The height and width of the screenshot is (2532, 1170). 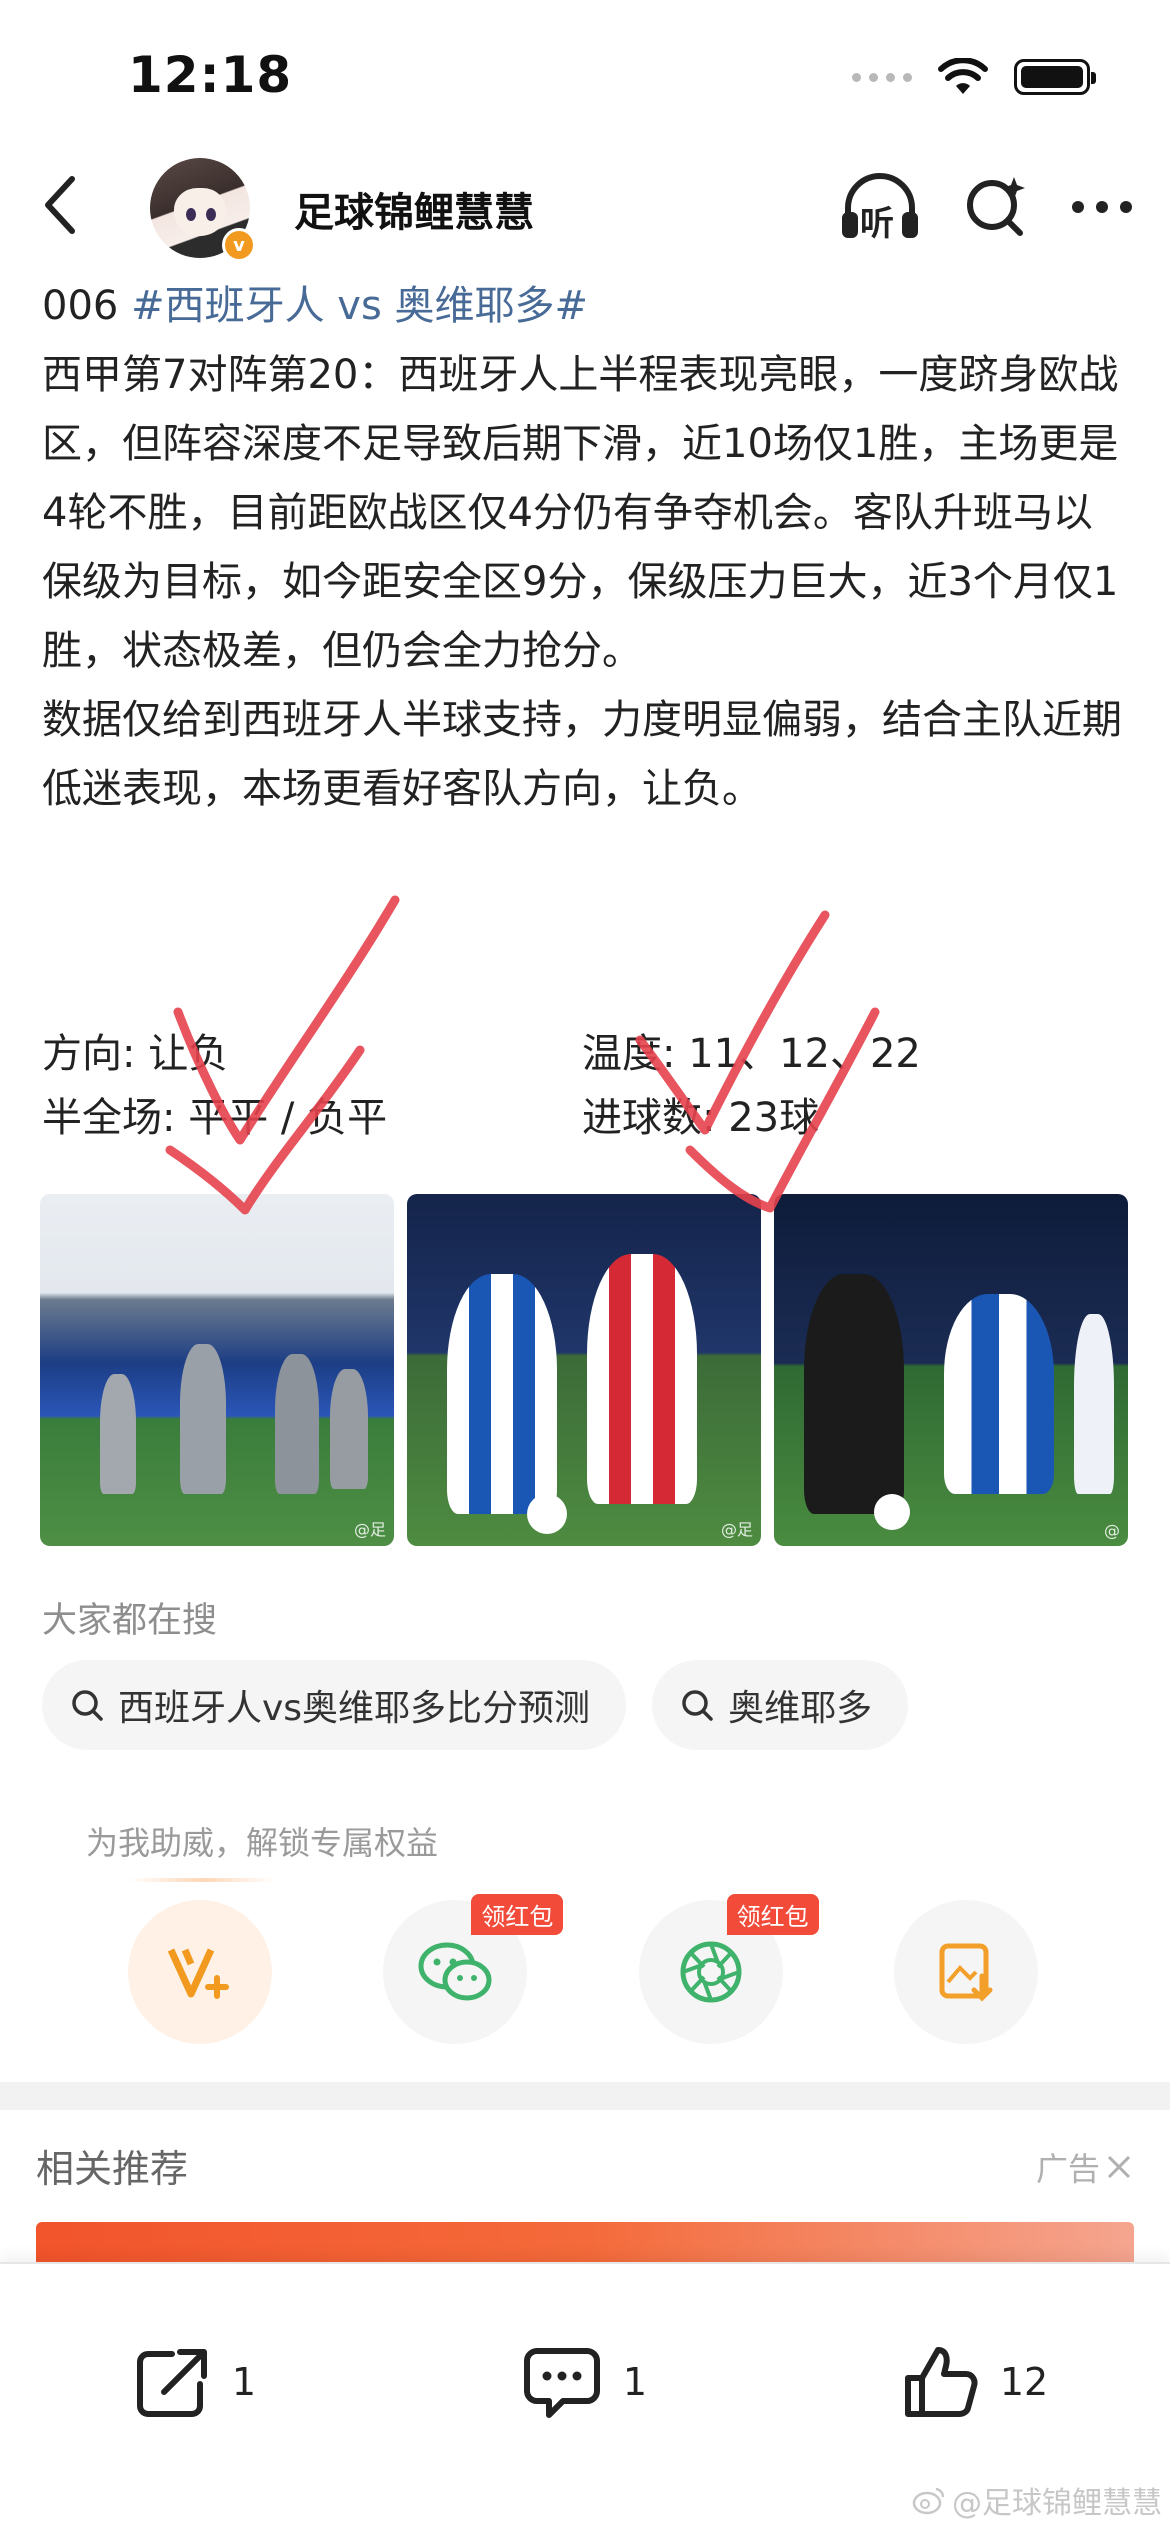 I want to click on moments-share-button: 领红包, so click(x=728, y=1969).